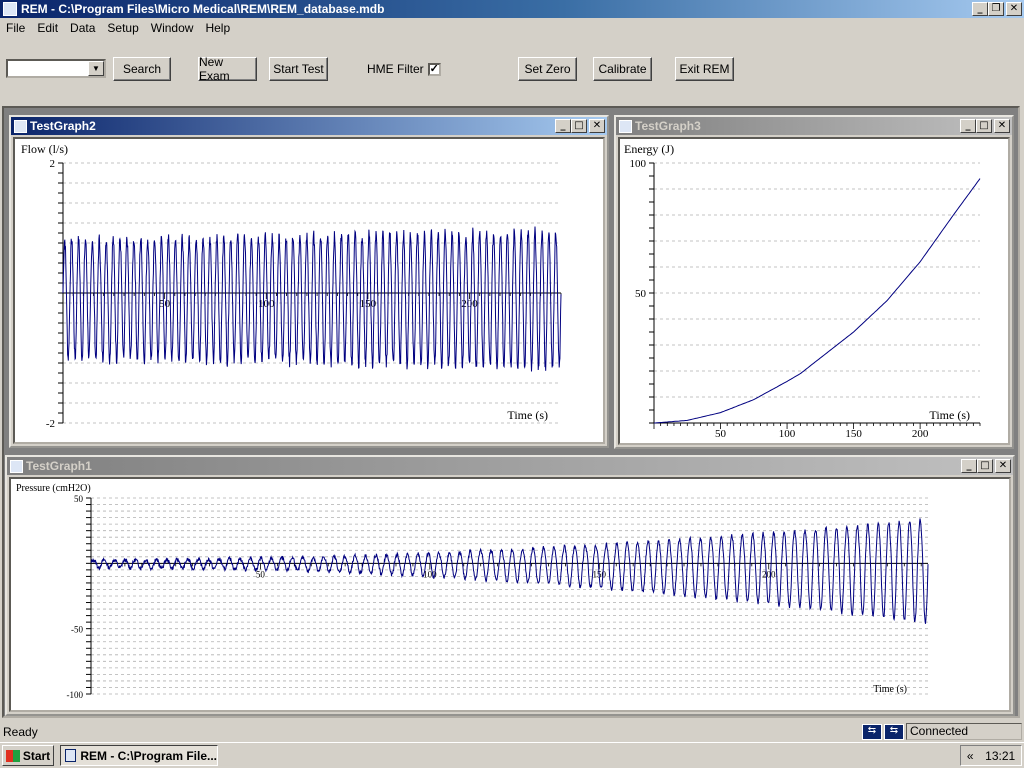 The image size is (1024, 768). What do you see at coordinates (56, 68) in the screenshot?
I see `patient-combo: ▼` at bounding box center [56, 68].